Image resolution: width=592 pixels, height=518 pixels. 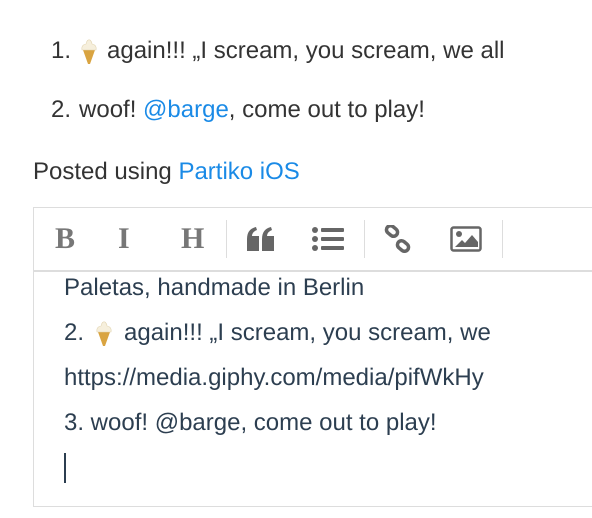 I want to click on posted-using-text: Posted using Partiko iOS, so click(x=167, y=172).